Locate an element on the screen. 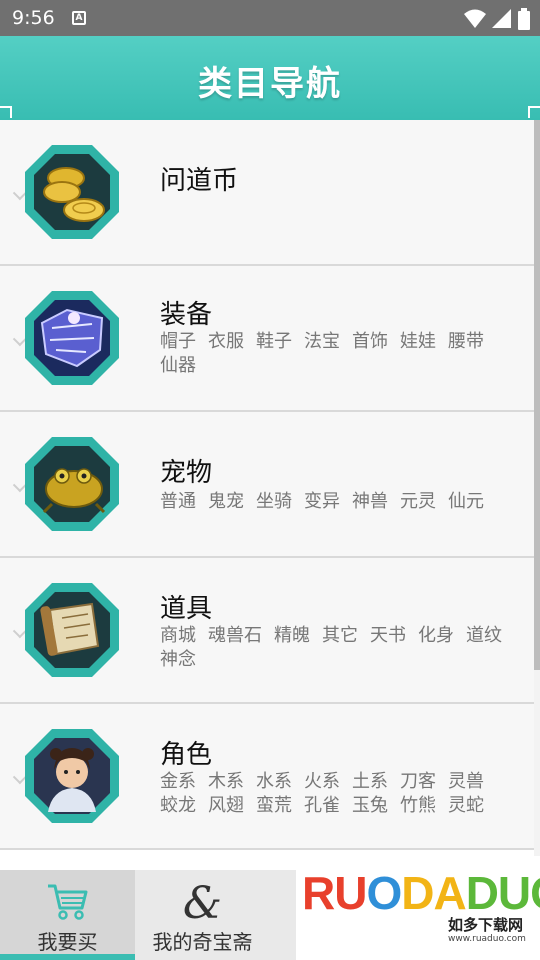 This screenshot has width=540, height=960. app-header: 类目导航 is located at coordinates (270, 78).